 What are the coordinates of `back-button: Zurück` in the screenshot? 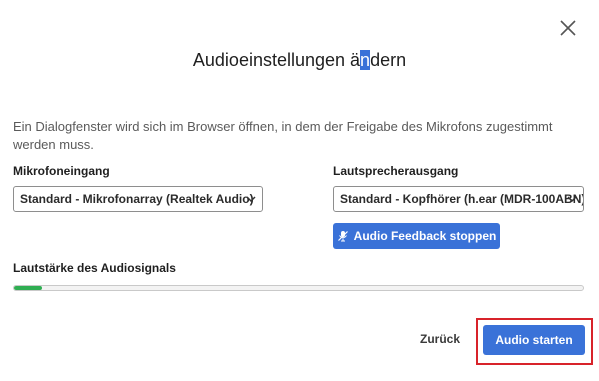 It's located at (440, 339).